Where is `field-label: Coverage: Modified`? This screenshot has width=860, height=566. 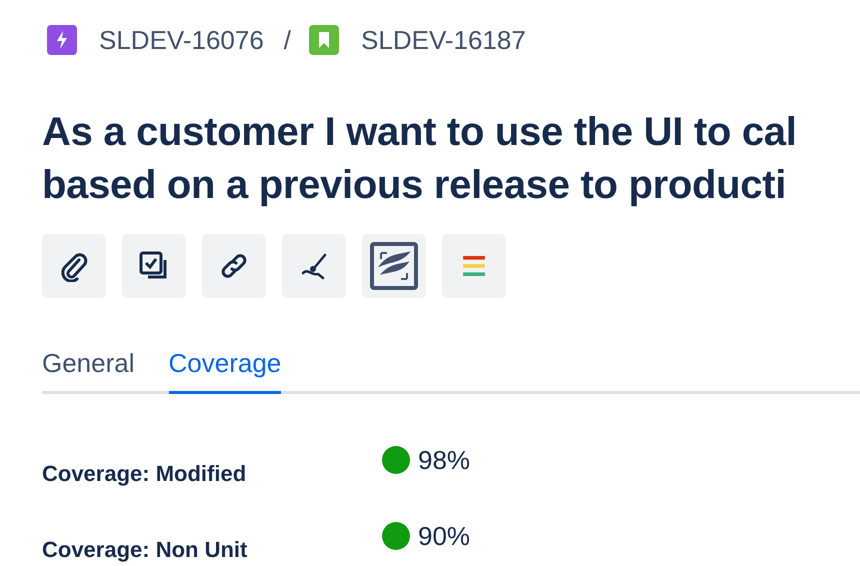 field-label: Coverage: Modified is located at coordinates (145, 473).